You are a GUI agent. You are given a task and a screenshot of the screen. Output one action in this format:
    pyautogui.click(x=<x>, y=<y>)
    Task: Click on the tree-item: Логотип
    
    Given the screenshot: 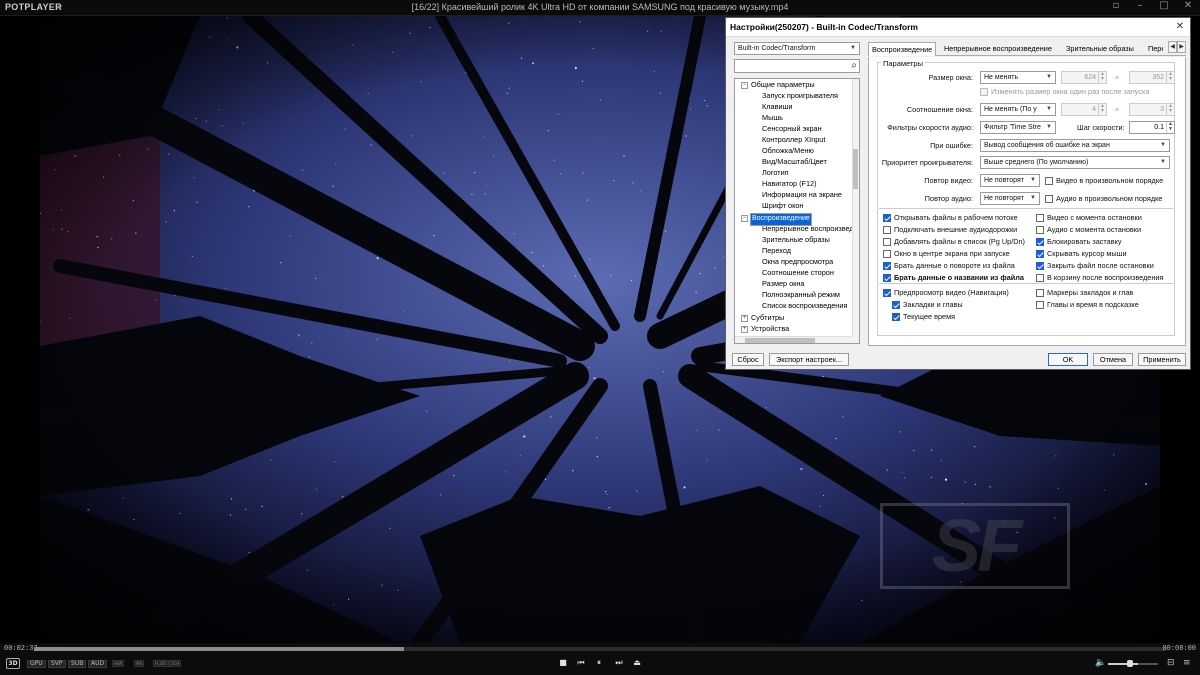 What is the action you would take?
    pyautogui.click(x=775, y=173)
    